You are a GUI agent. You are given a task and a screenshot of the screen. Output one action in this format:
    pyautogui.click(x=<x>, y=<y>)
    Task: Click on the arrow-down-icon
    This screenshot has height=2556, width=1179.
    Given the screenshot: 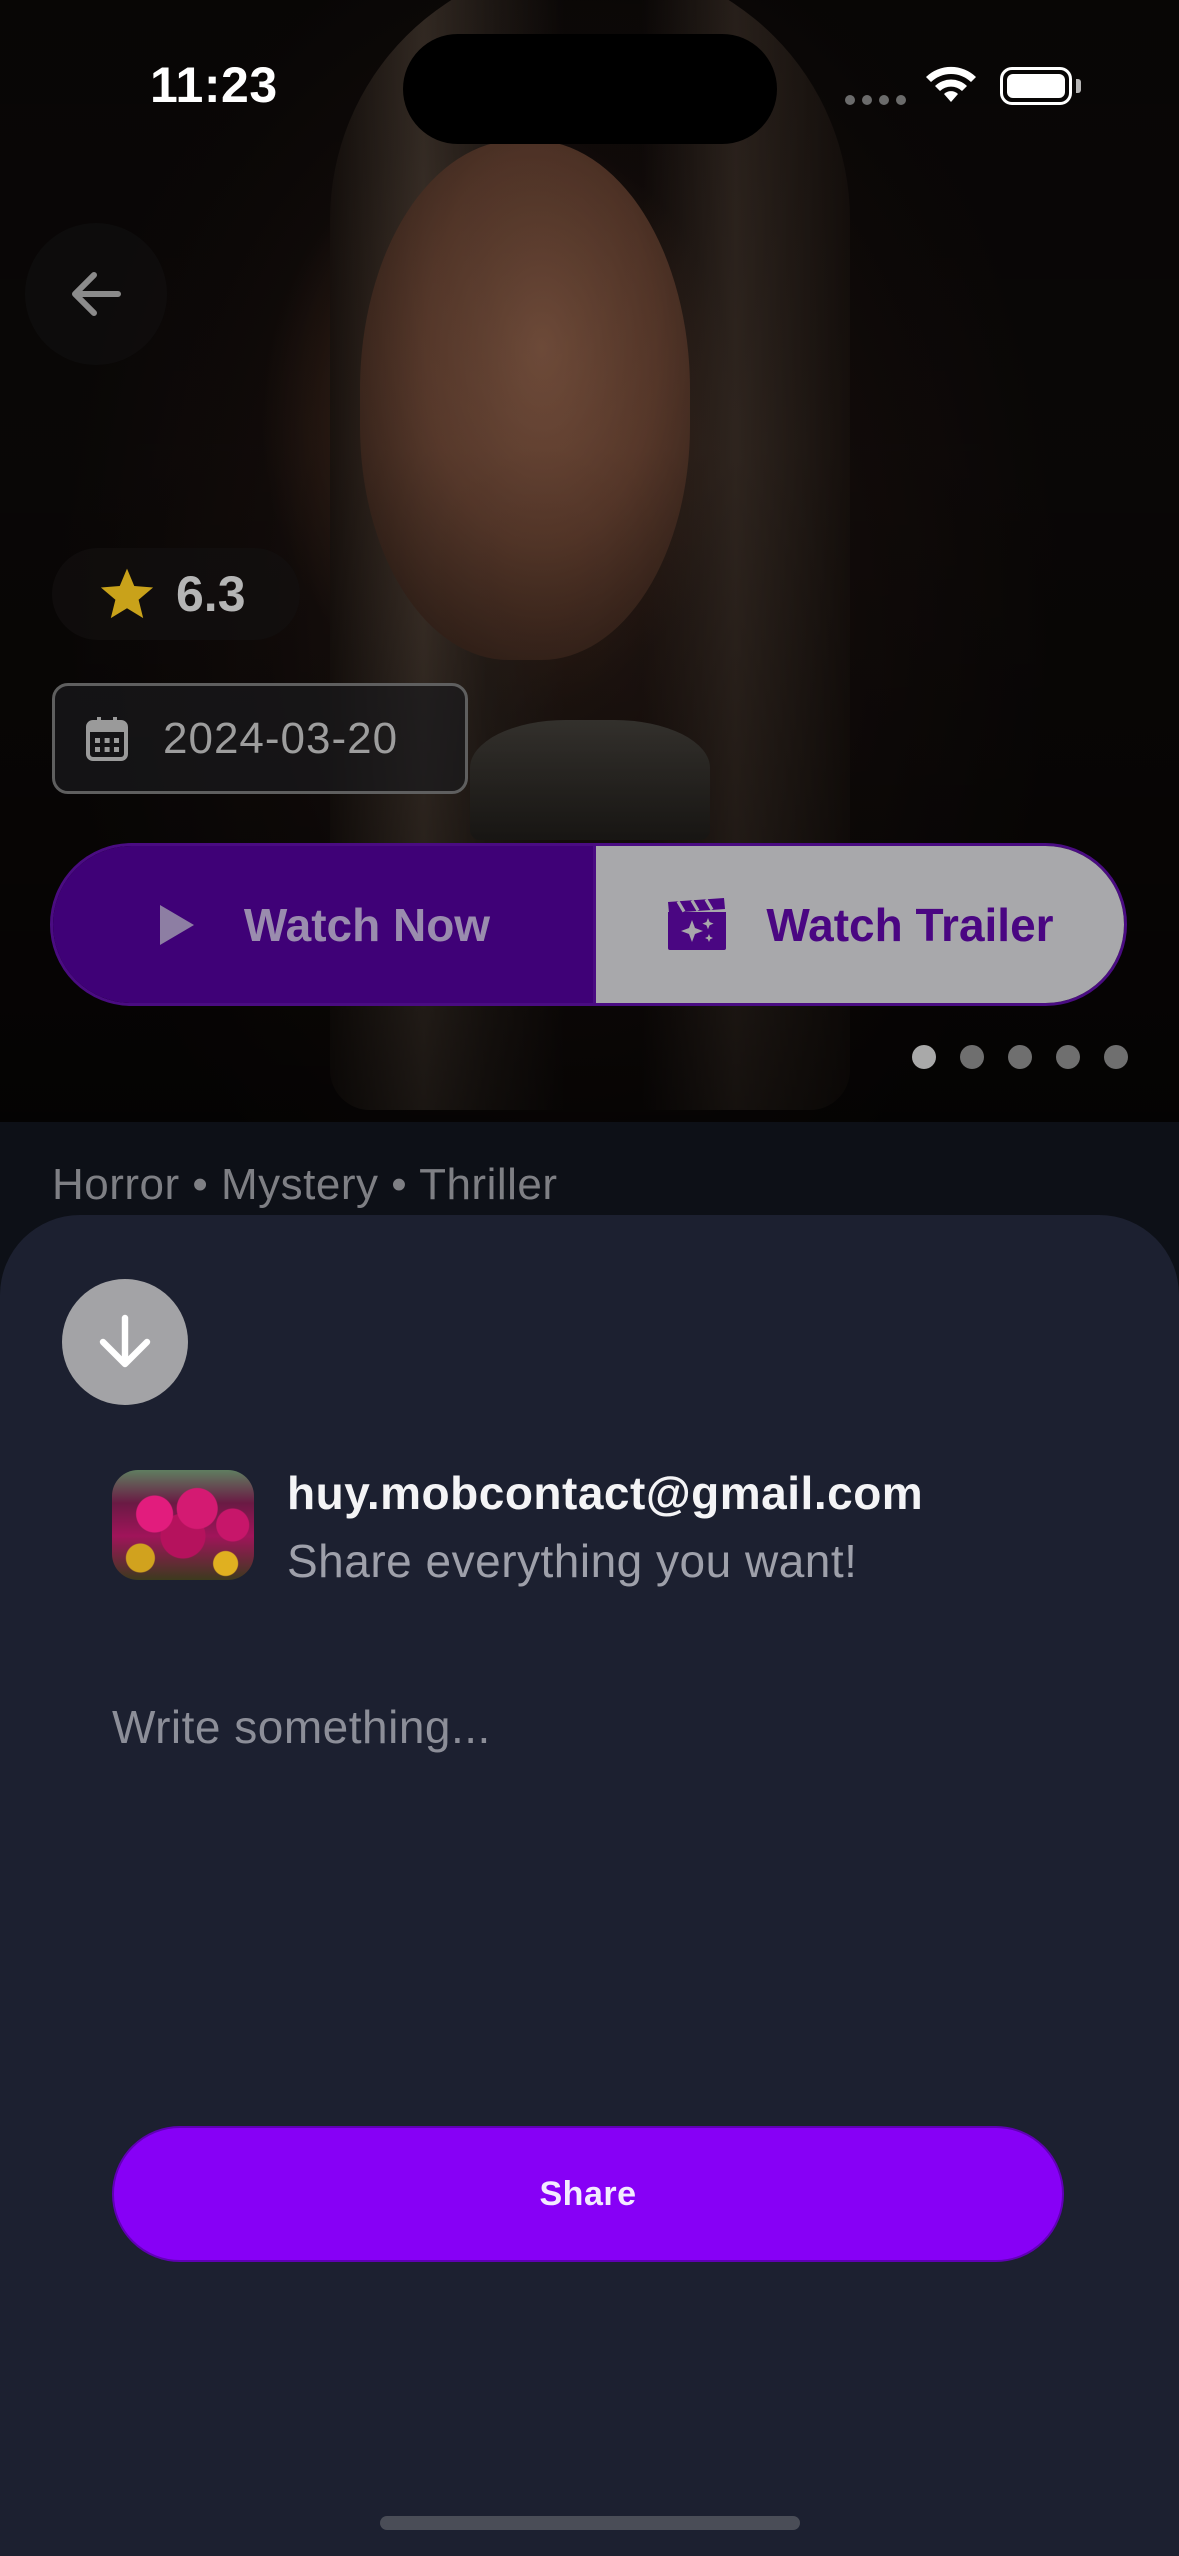 What is the action you would take?
    pyautogui.click(x=125, y=1341)
    